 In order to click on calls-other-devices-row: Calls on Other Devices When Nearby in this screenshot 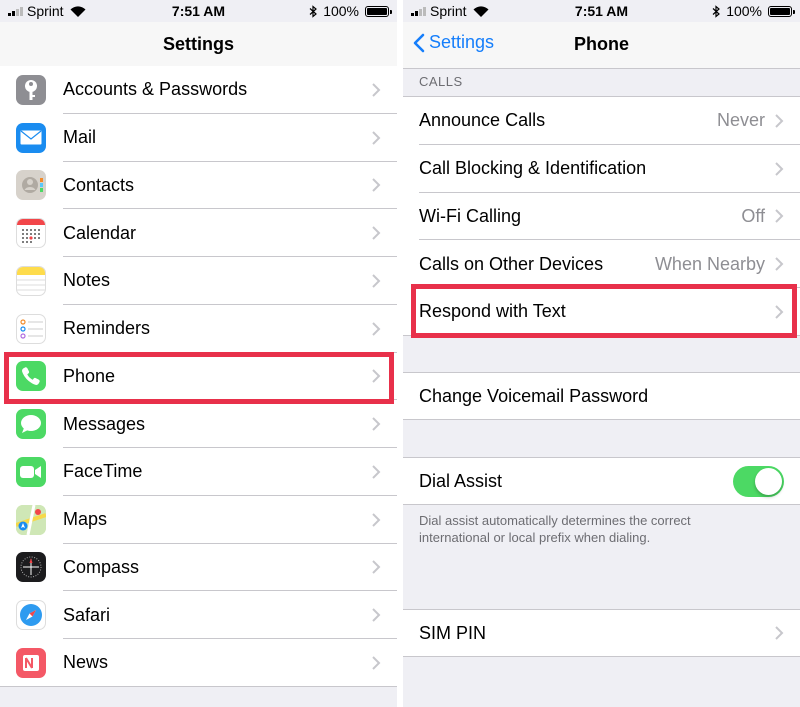, I will do `click(601, 264)`.